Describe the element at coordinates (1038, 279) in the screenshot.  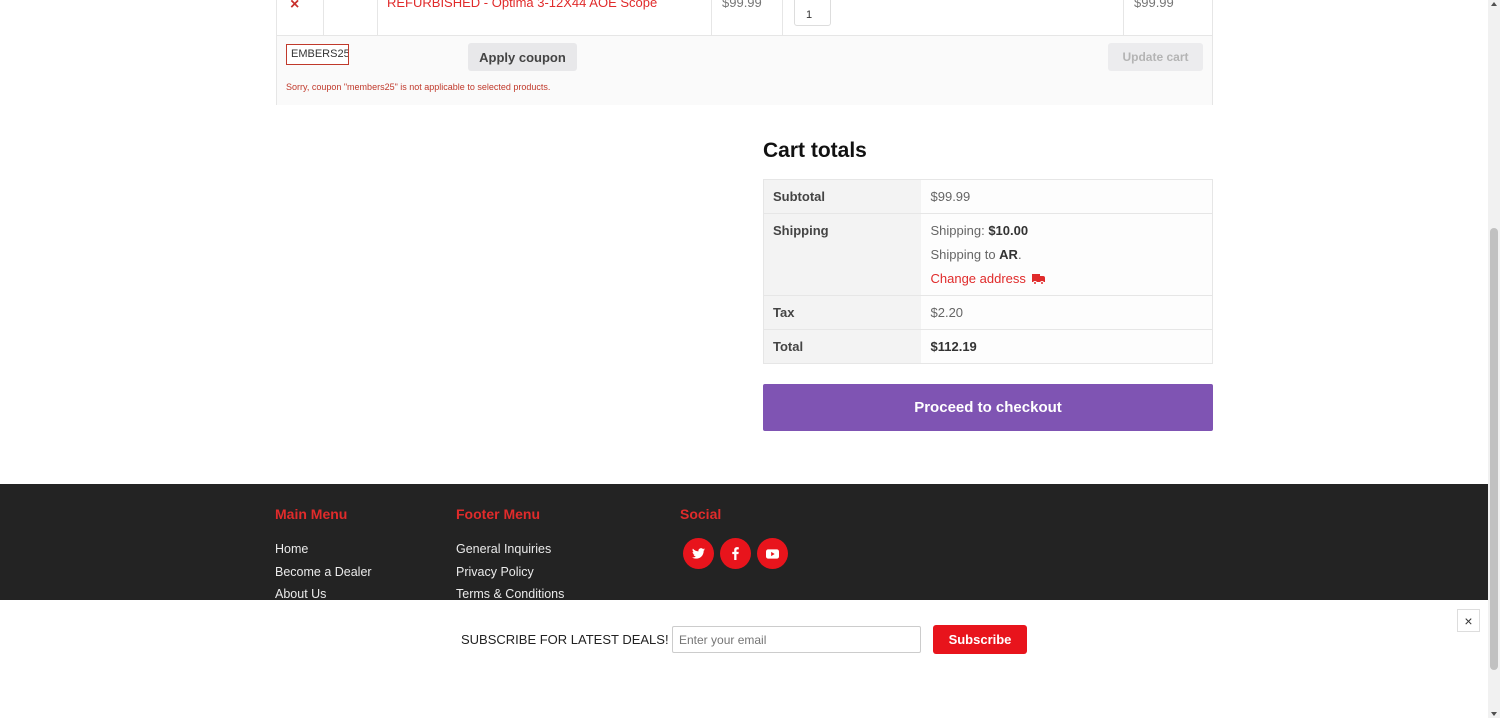
I see `truck-icon` at that location.